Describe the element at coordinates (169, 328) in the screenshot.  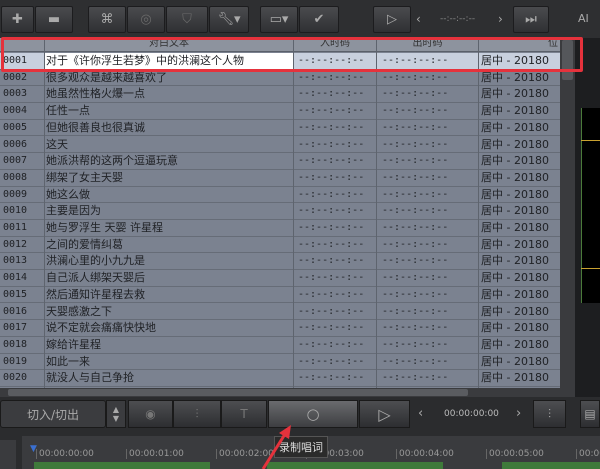
I see `row-text: 说不定就会痛痛快快地` at that location.